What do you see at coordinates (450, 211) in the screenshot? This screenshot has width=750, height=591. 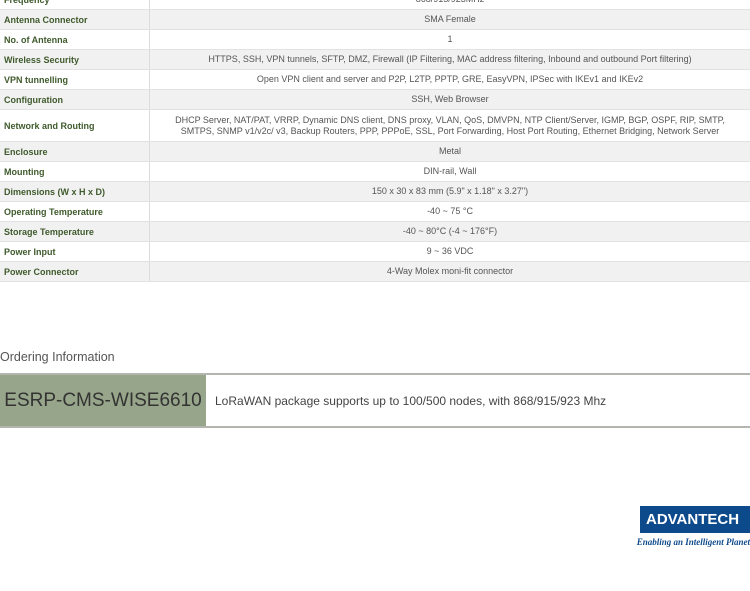 I see `spec-value: -40 ~ 75 °C` at bounding box center [450, 211].